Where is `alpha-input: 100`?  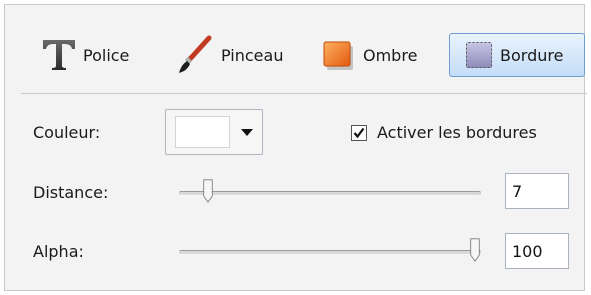 alpha-input: 100 is located at coordinates (537, 251).